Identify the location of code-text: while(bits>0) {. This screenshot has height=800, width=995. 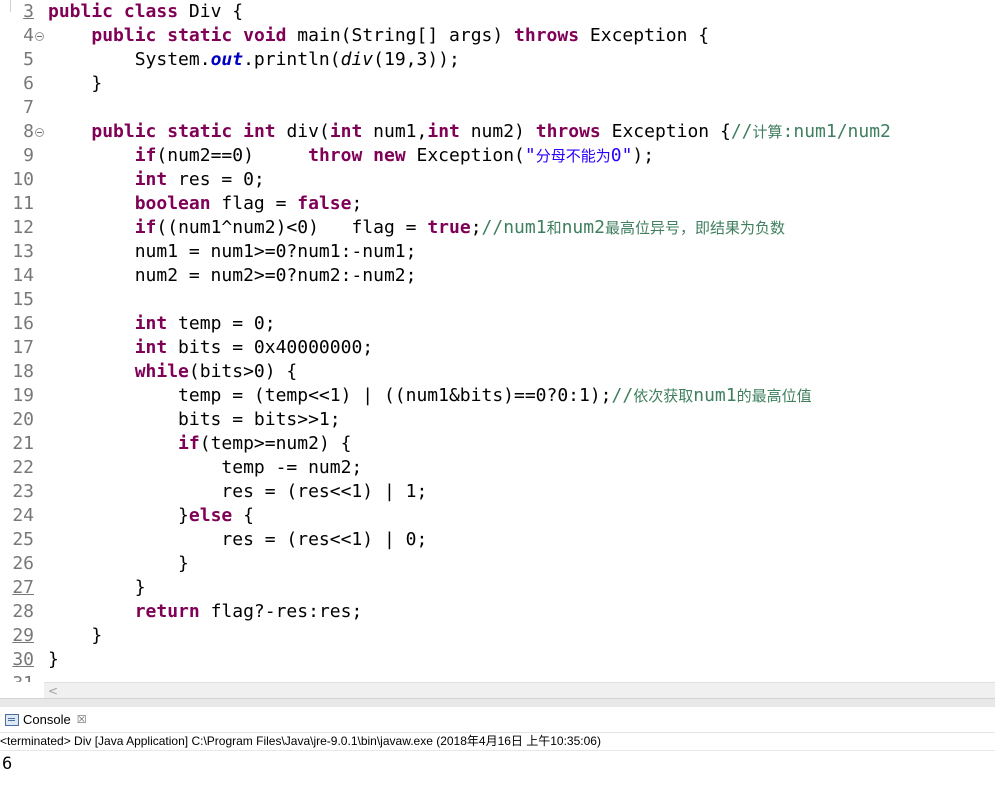
(216, 371).